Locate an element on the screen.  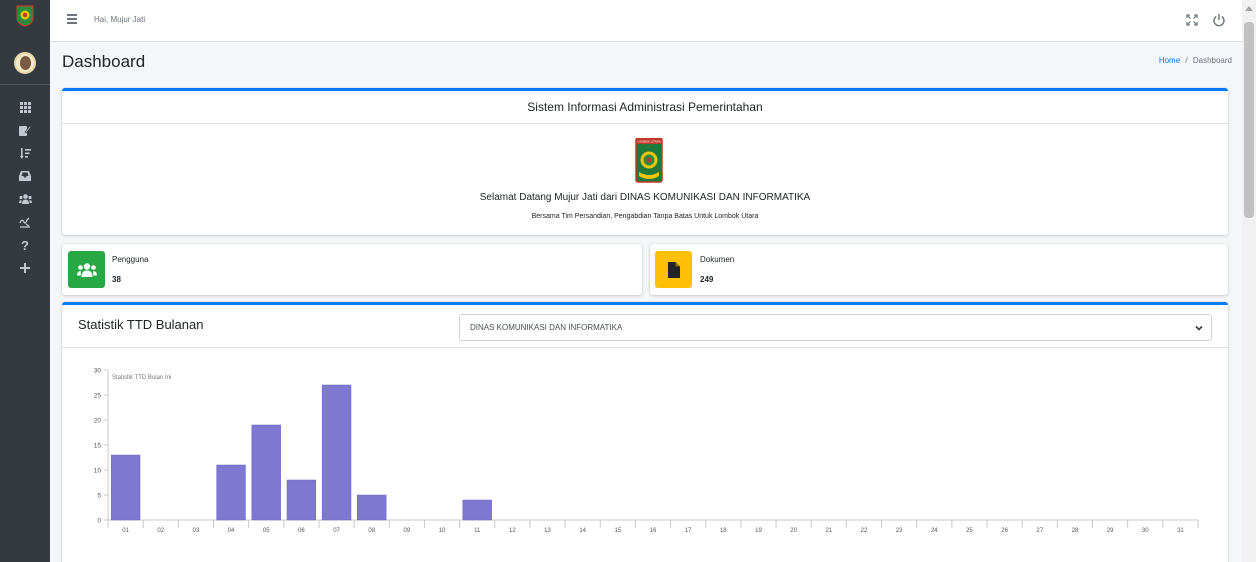
stat-label: Dokumen is located at coordinates (717, 259).